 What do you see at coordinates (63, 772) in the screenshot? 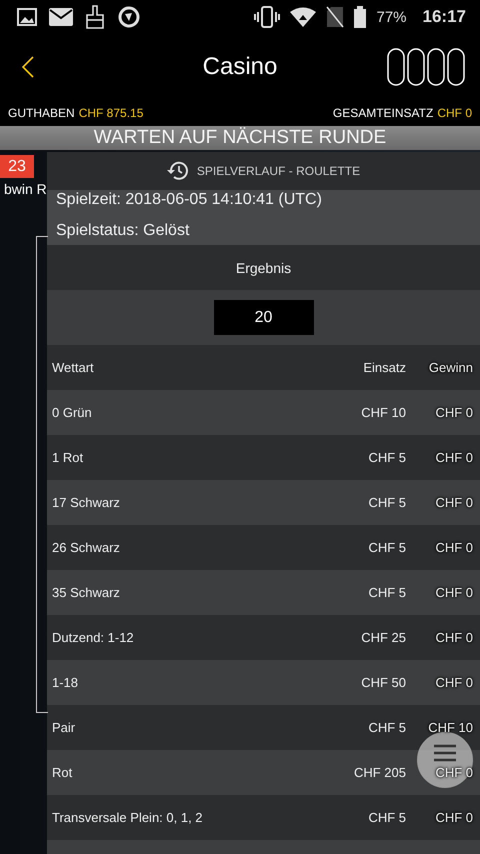
I see `table-cell-text: Rot` at bounding box center [63, 772].